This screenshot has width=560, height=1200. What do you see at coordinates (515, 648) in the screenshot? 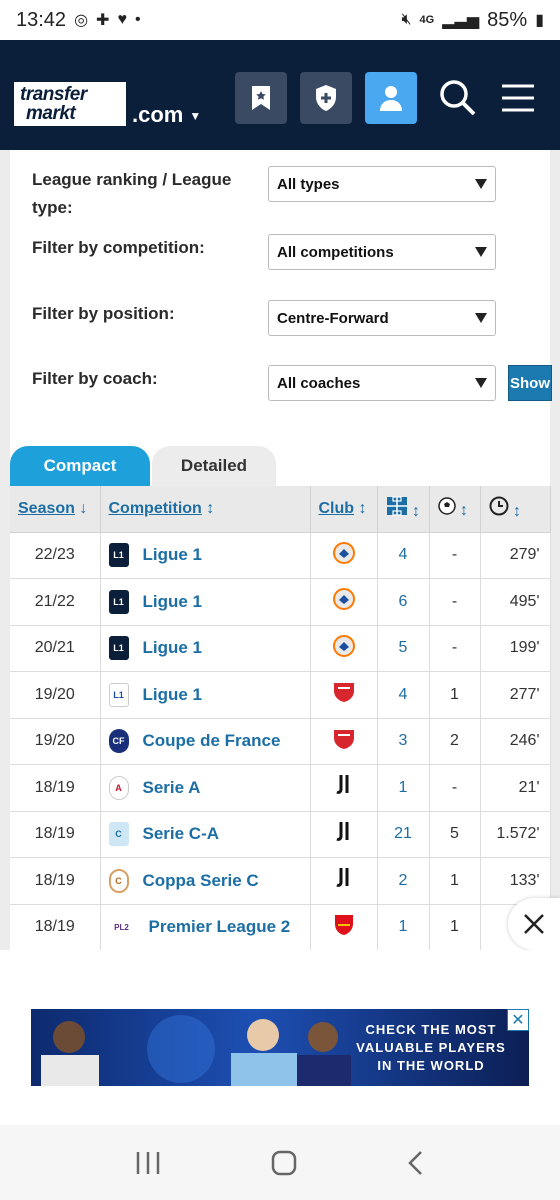
I see `minutes-cell: 199'` at bounding box center [515, 648].